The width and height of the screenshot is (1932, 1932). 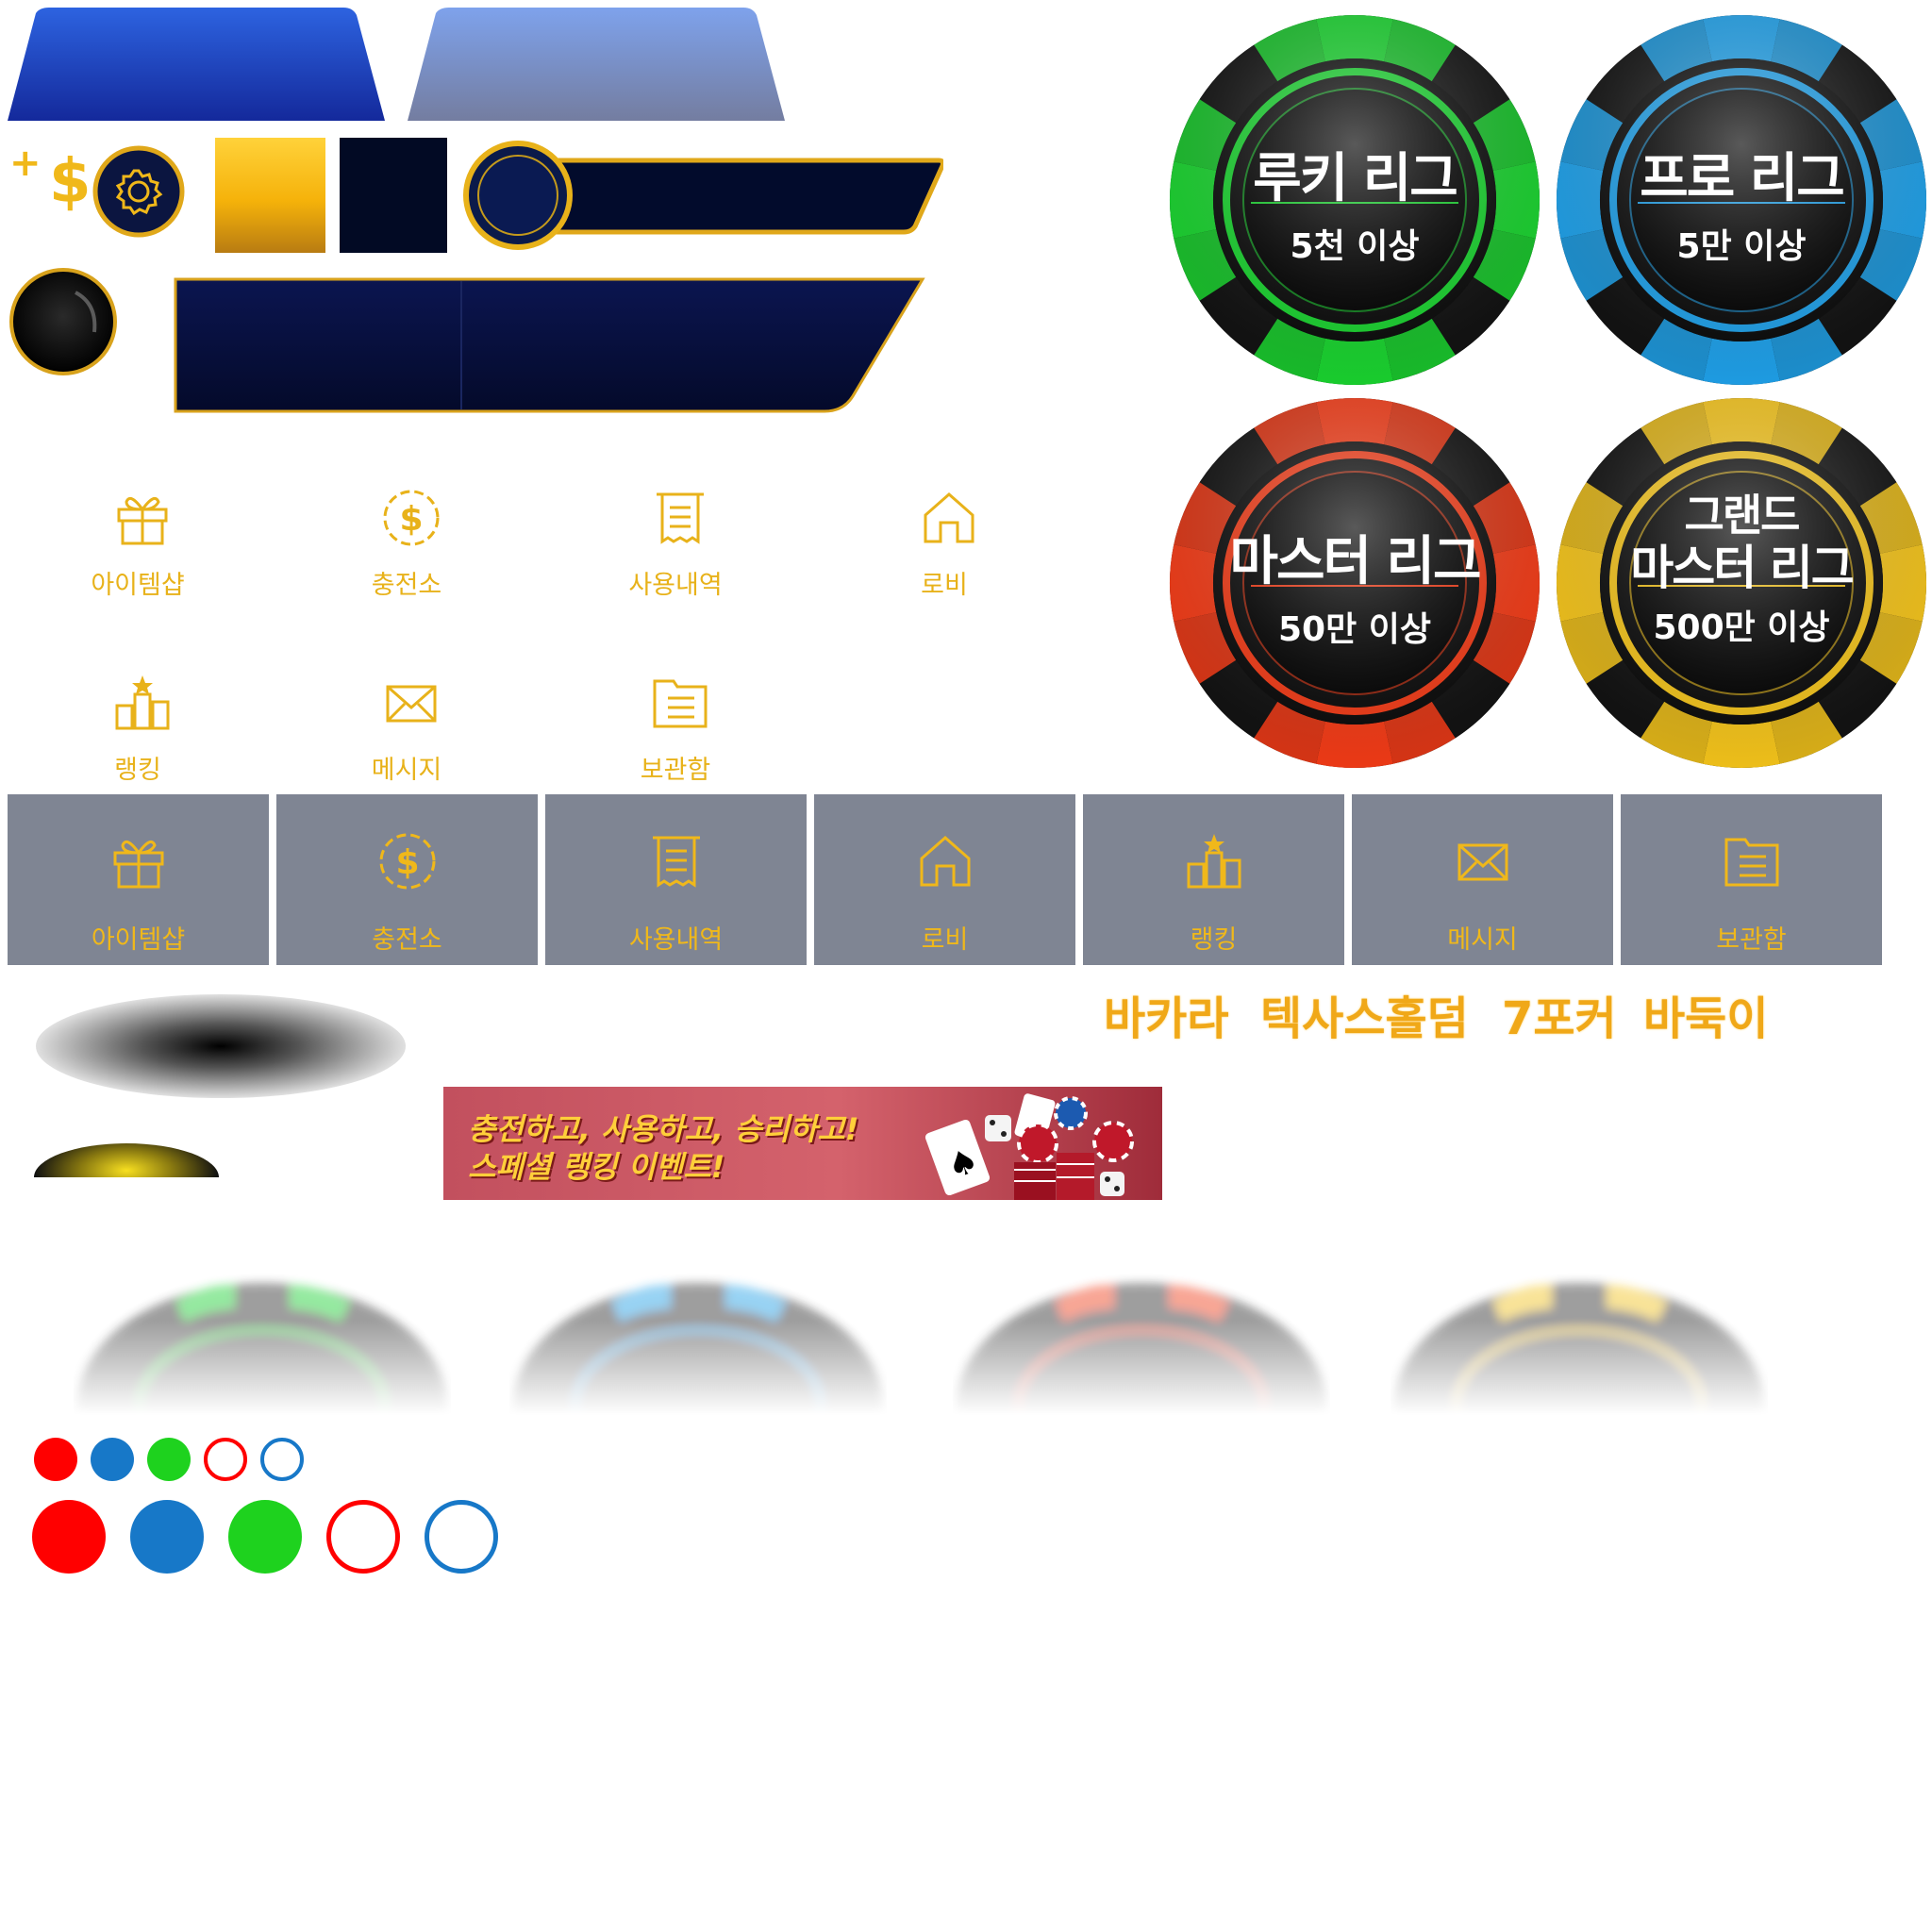 What do you see at coordinates (69, 1537) in the screenshot?
I see `status-dot-red-large` at bounding box center [69, 1537].